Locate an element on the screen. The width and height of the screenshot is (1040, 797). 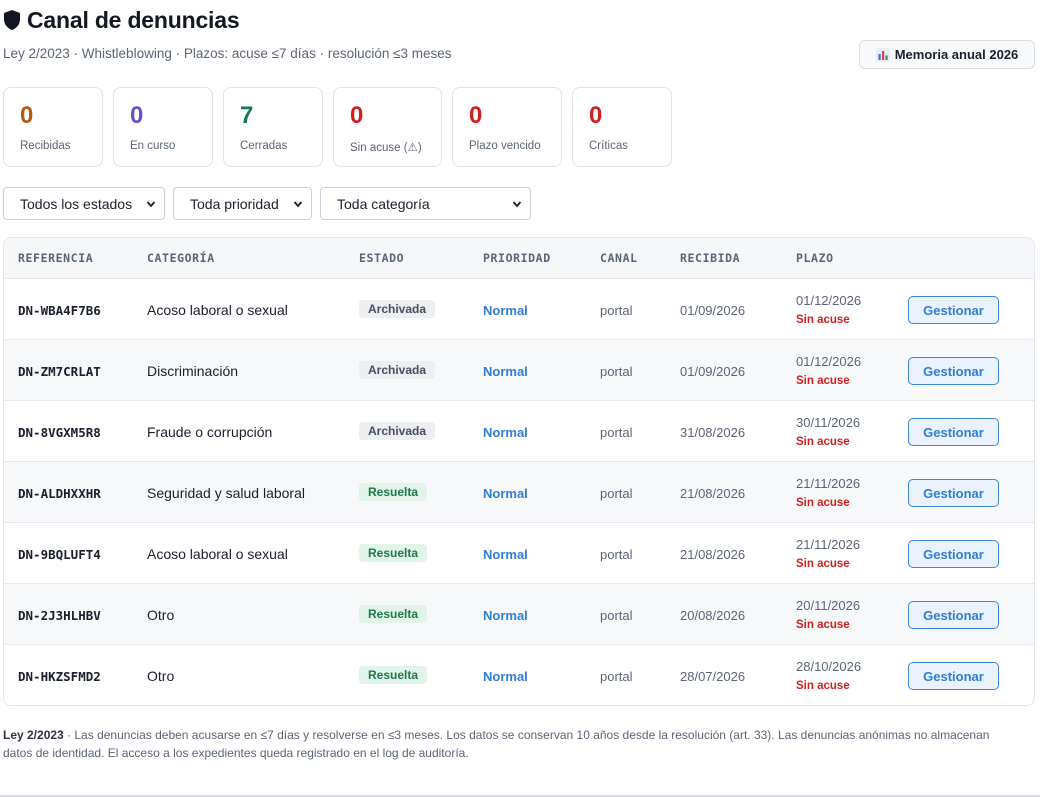
row-received-date: 20/08/2026 is located at coordinates (713, 615).